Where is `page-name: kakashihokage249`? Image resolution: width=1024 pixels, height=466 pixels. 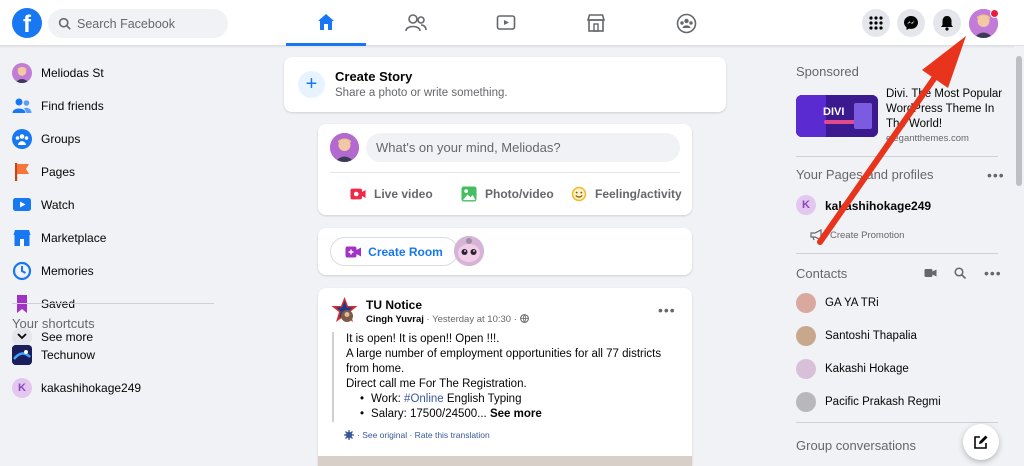 page-name: kakashihokage249 is located at coordinates (878, 206).